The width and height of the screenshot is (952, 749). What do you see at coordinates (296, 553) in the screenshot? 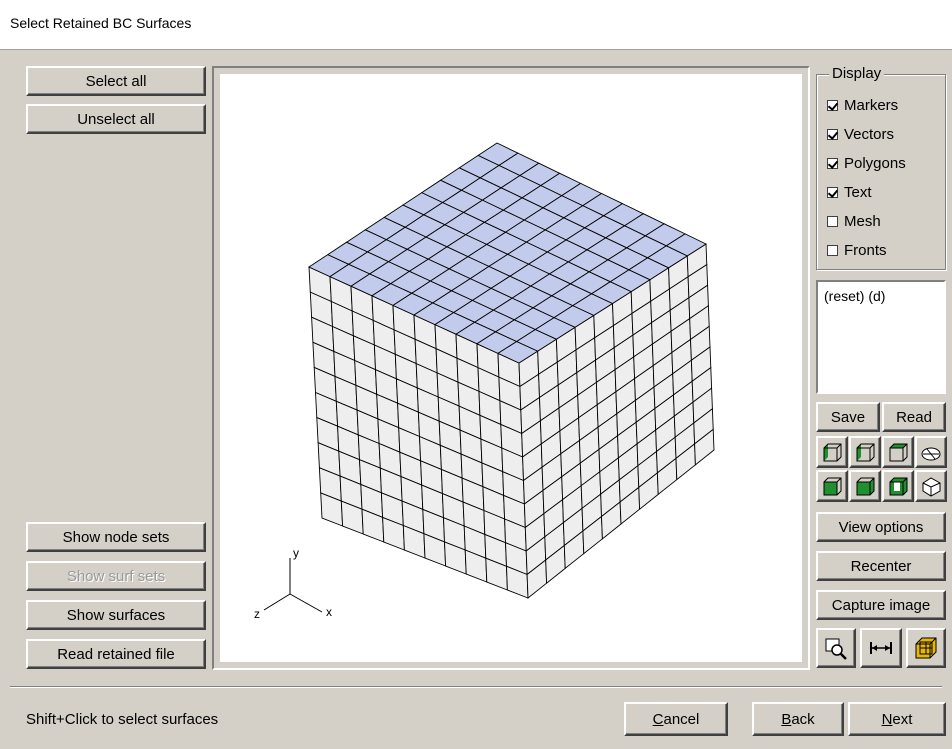
I see `axis-label-y: y` at bounding box center [296, 553].